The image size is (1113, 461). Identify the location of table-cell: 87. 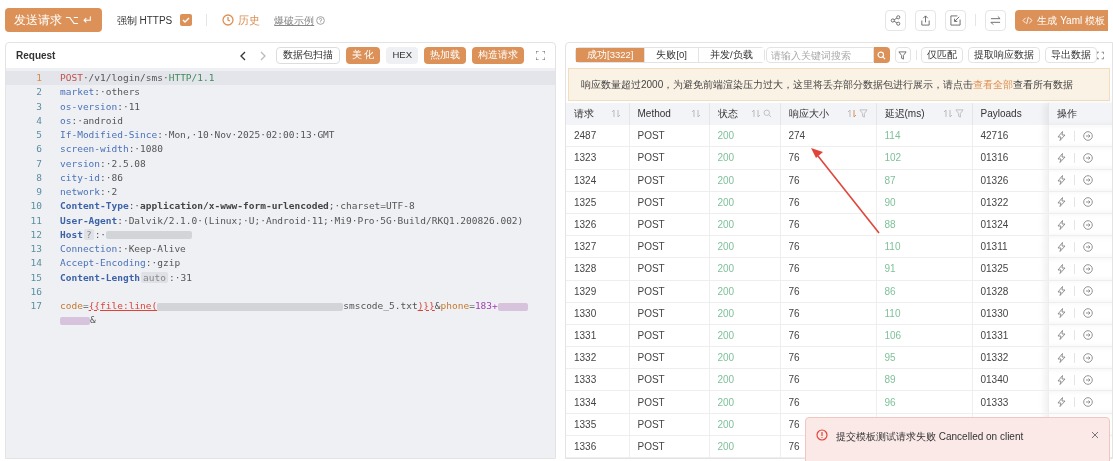
(890, 180).